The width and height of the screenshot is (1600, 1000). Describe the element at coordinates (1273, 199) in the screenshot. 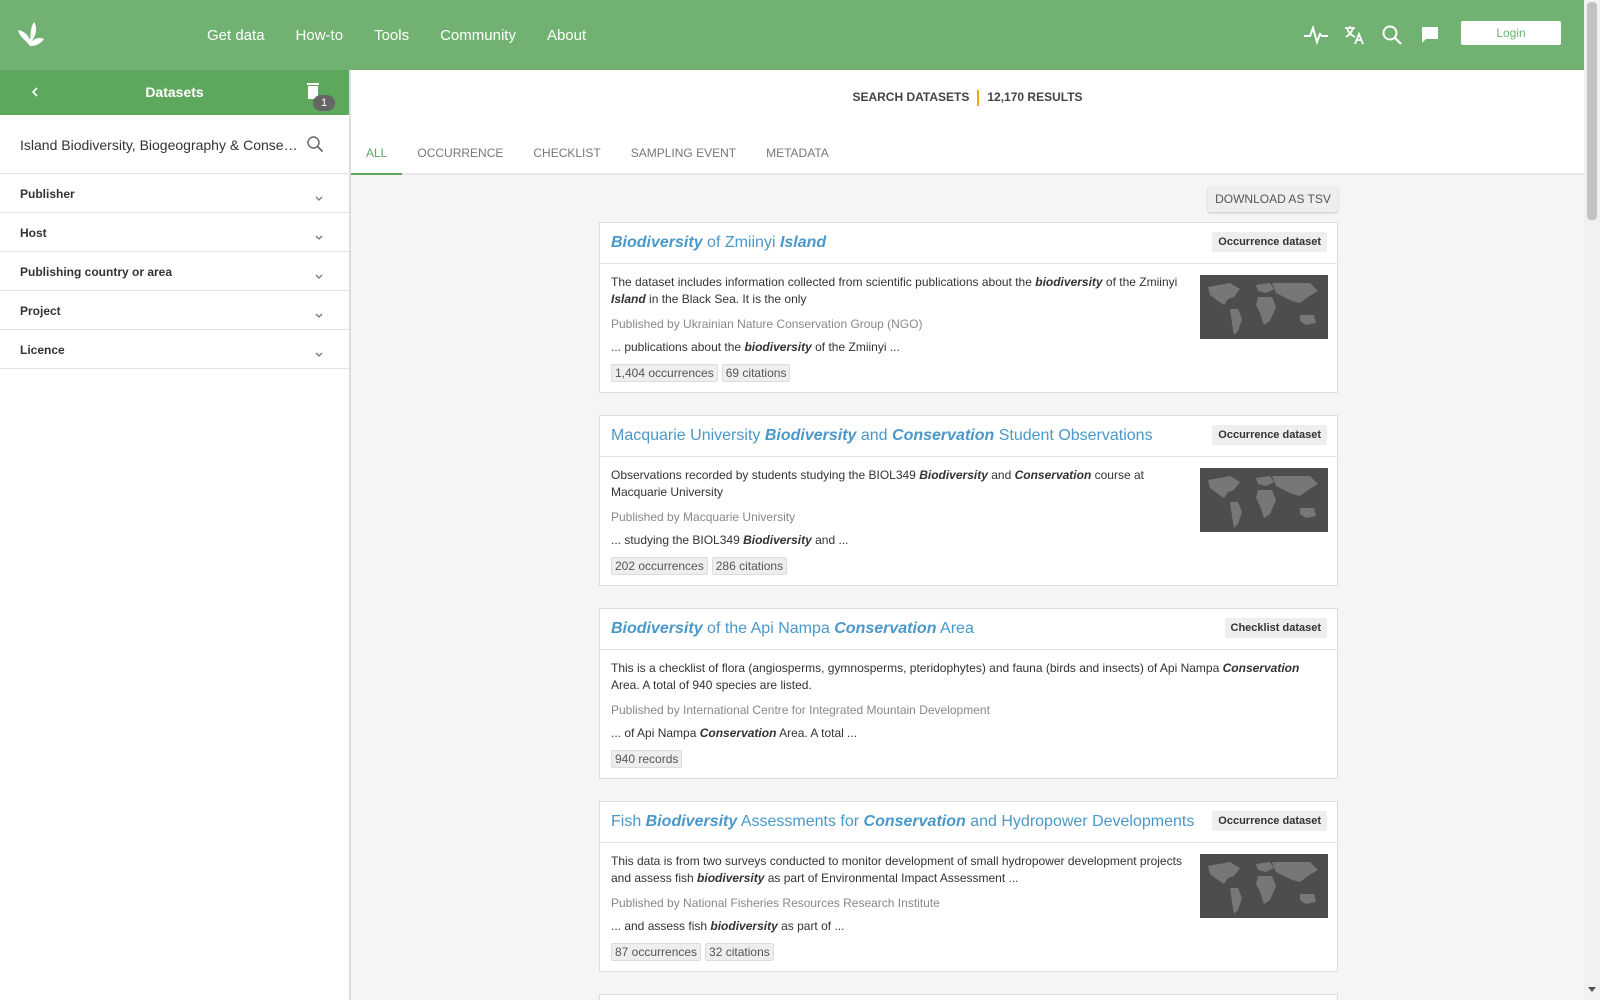

I see `download-tsv-button: DOWNLOAD AS TSV` at that location.